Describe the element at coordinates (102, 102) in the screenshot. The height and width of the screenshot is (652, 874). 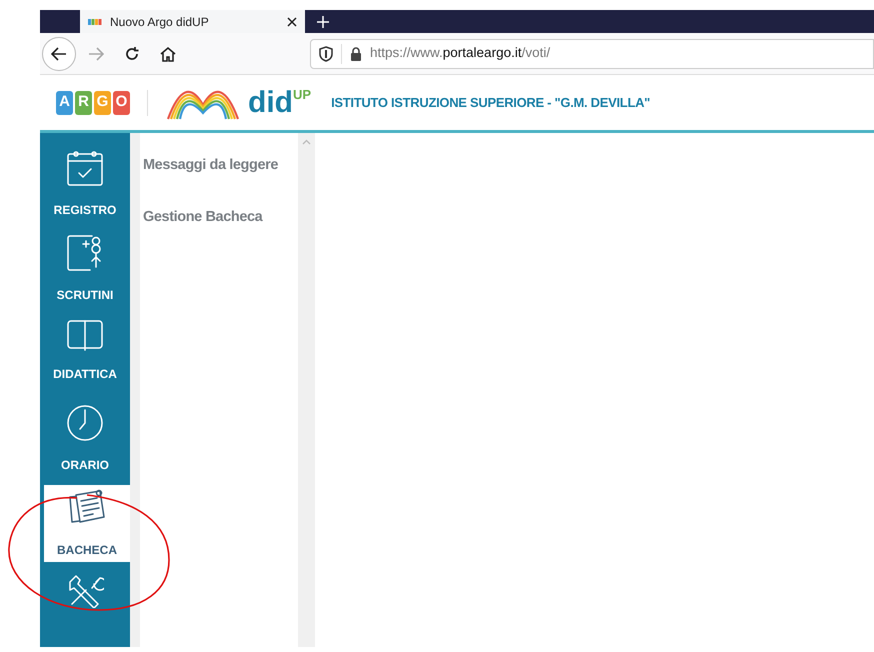
I see `logo-letter: G` at that location.